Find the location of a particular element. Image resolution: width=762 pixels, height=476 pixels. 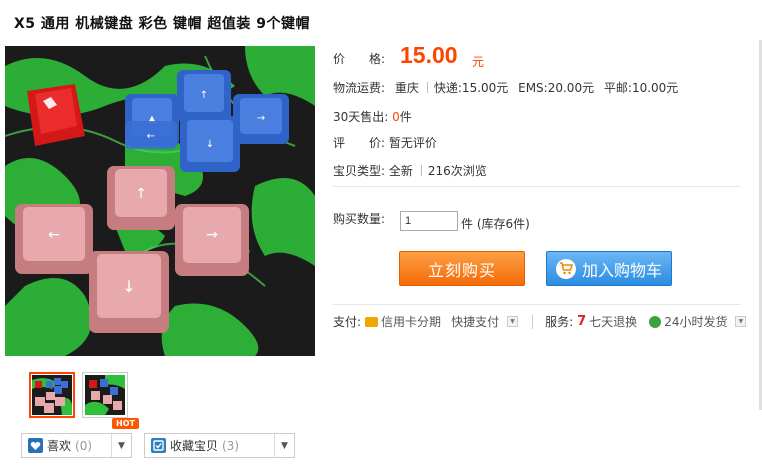

price-unit: 元 is located at coordinates (478, 62).